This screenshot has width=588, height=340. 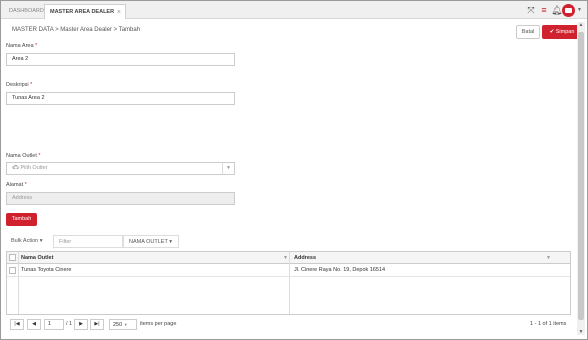 I want to click on bulk-action-dropdown: Bulk Action ▾, so click(x=28, y=241).